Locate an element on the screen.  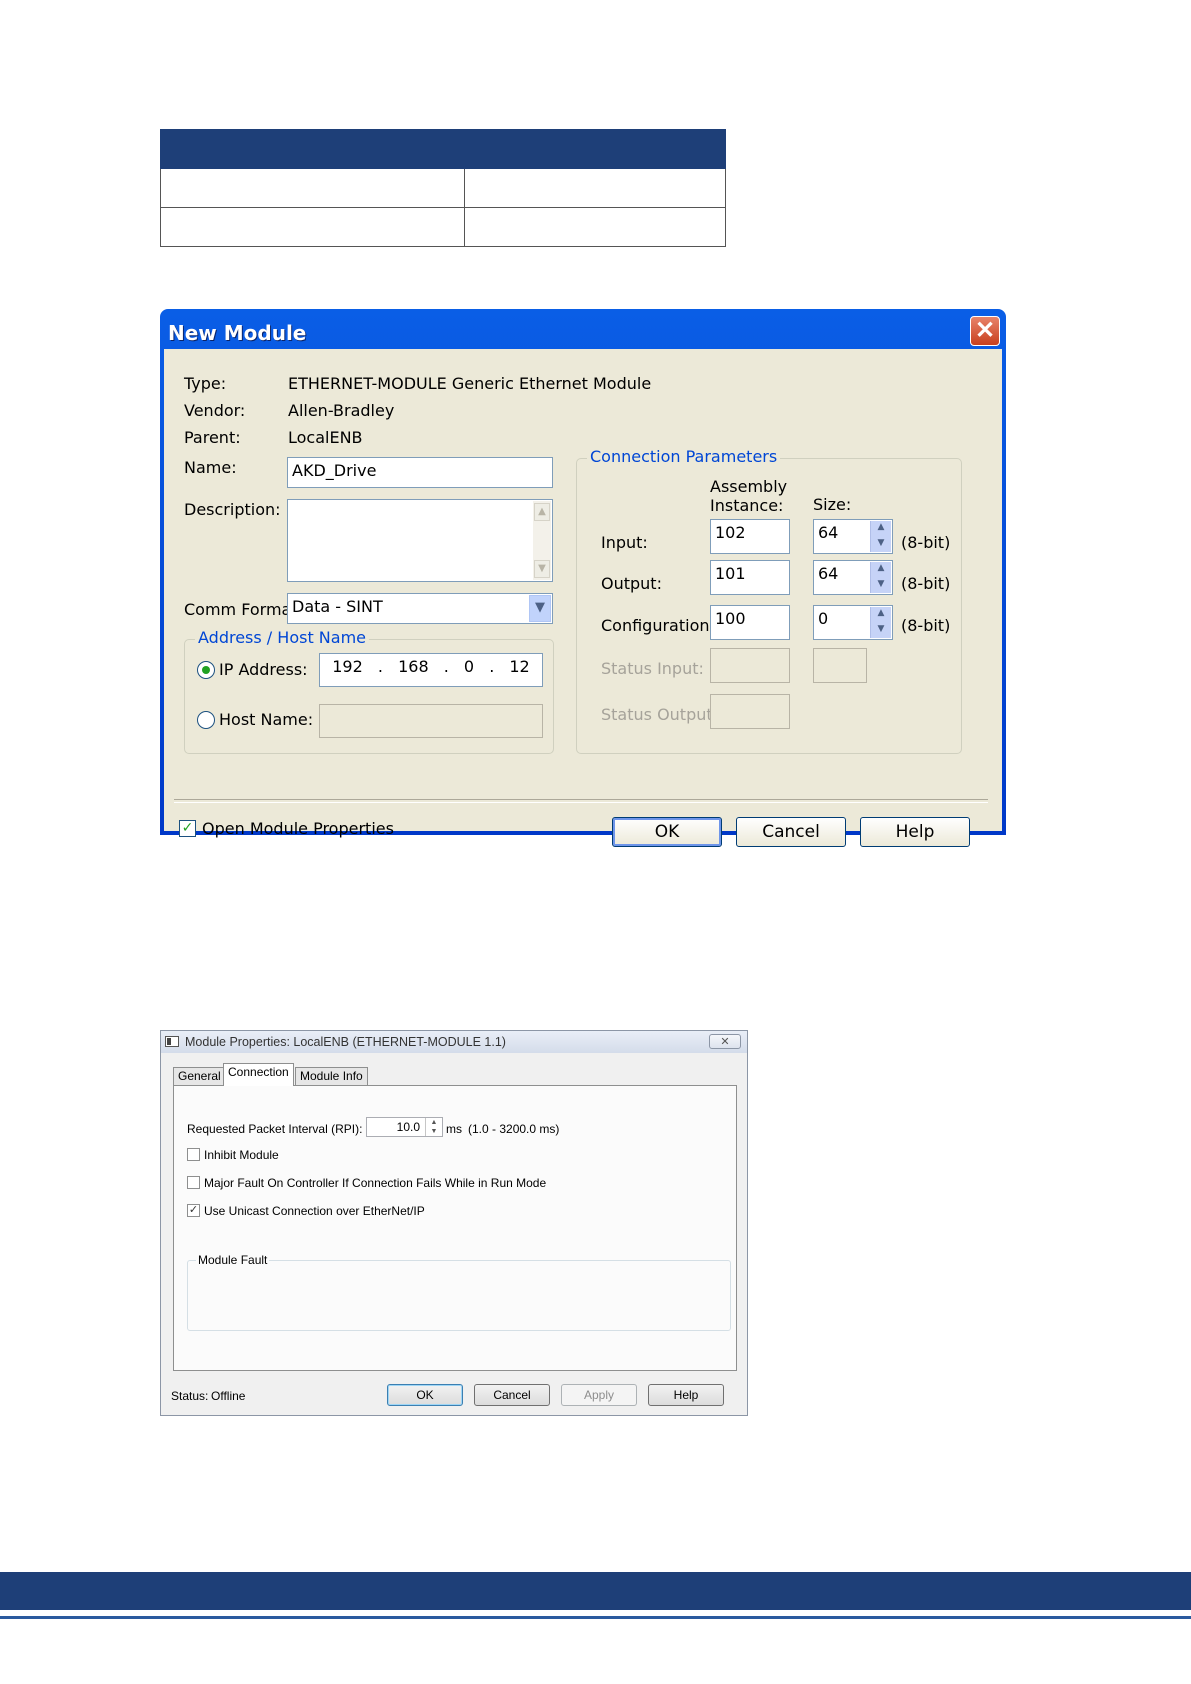
comm-format-label: Comm Format: is located at coordinates (243, 609).